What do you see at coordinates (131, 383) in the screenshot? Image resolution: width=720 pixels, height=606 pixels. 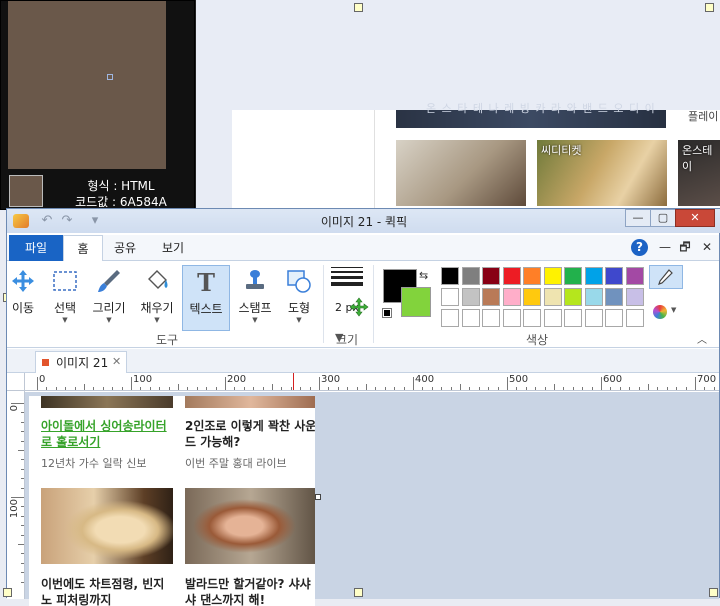 I see `ruler-tick` at bounding box center [131, 383].